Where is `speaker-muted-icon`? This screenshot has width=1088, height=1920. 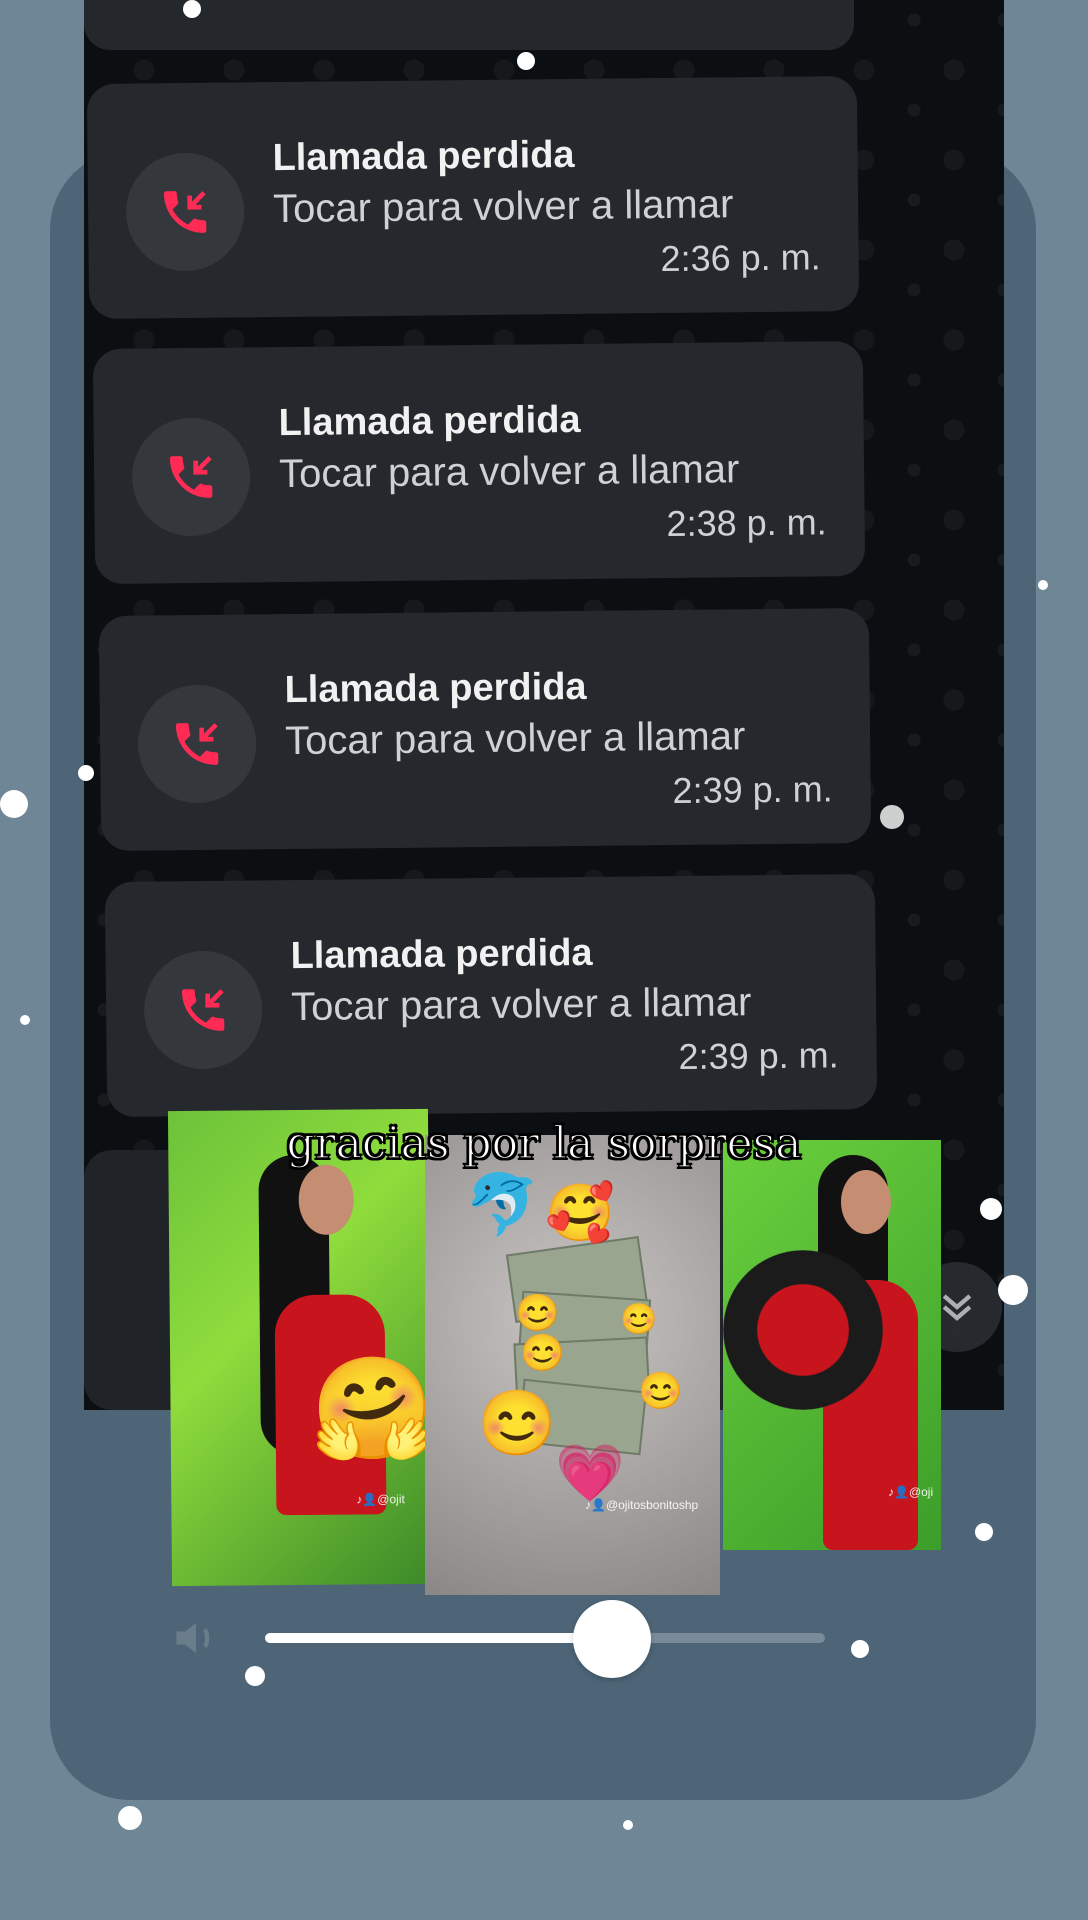
speaker-muted-icon is located at coordinates (196, 1638).